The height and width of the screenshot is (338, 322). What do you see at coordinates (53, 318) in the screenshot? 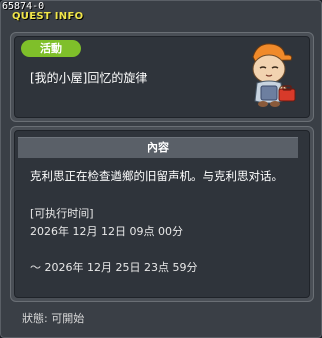
I see `quest-status: 狀態: 可開始` at bounding box center [53, 318].